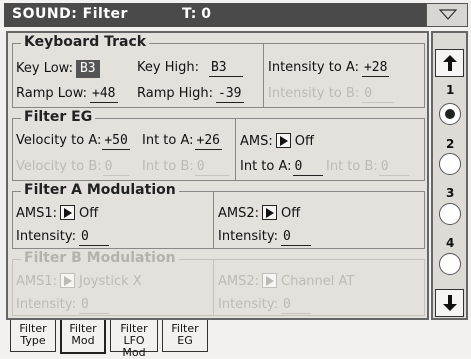  Describe the element at coordinates (208, 141) in the screenshot. I see `int-to-a-field: +26` at that location.